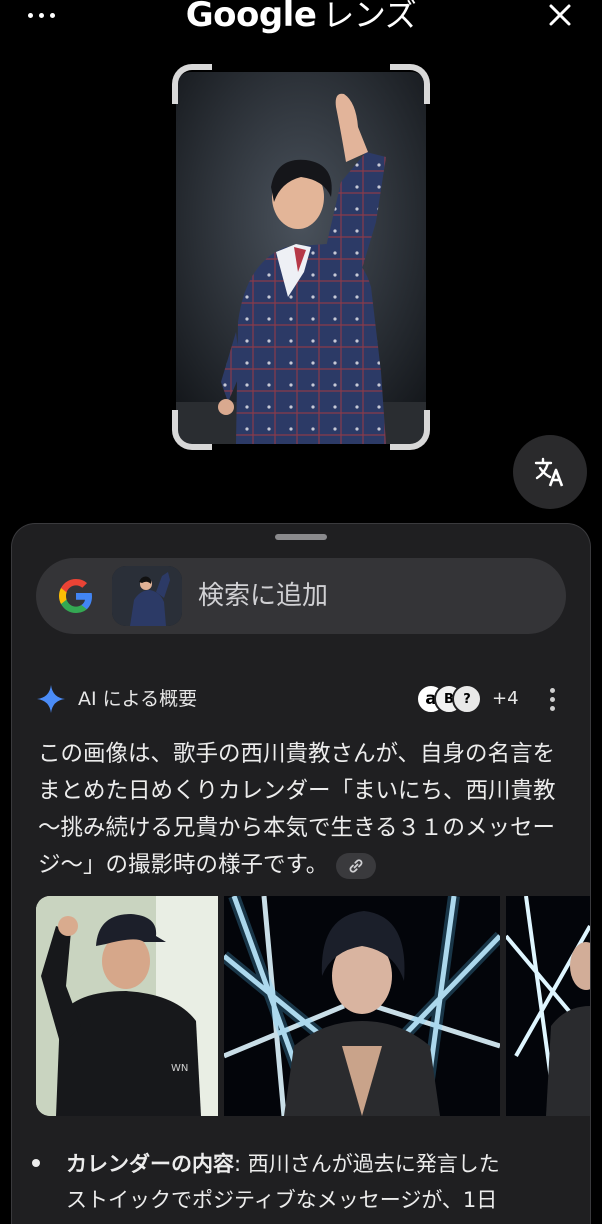 The image size is (602, 1224). I want to click on selected-photo, so click(301, 258).